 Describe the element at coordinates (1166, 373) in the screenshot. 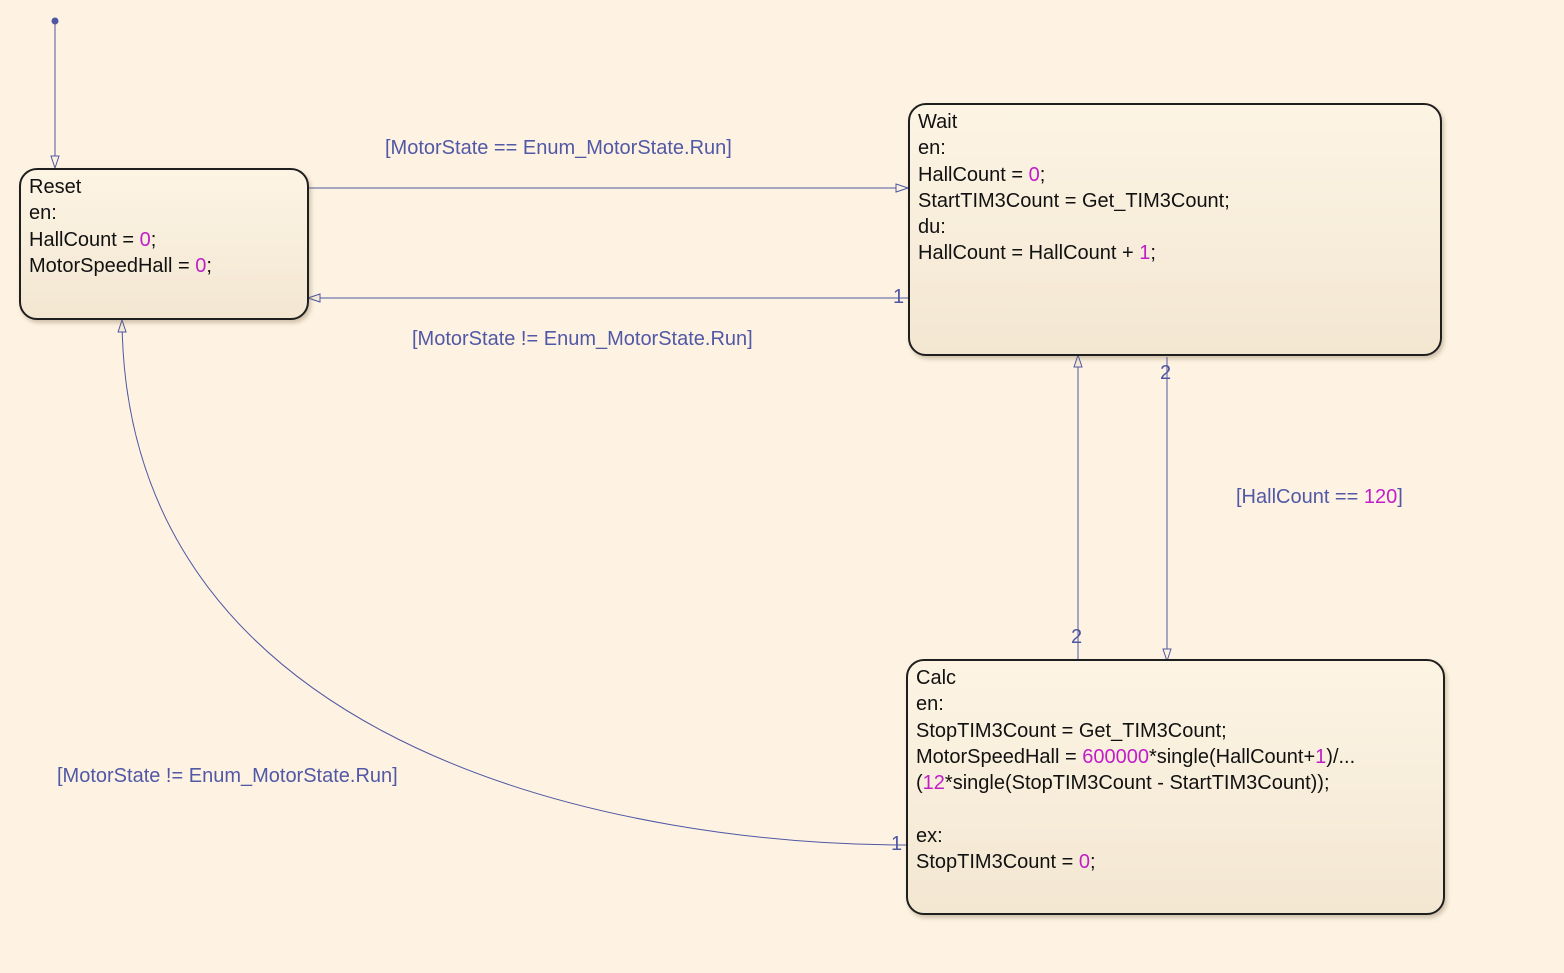

I see `order-wait-to-calc: 2` at that location.